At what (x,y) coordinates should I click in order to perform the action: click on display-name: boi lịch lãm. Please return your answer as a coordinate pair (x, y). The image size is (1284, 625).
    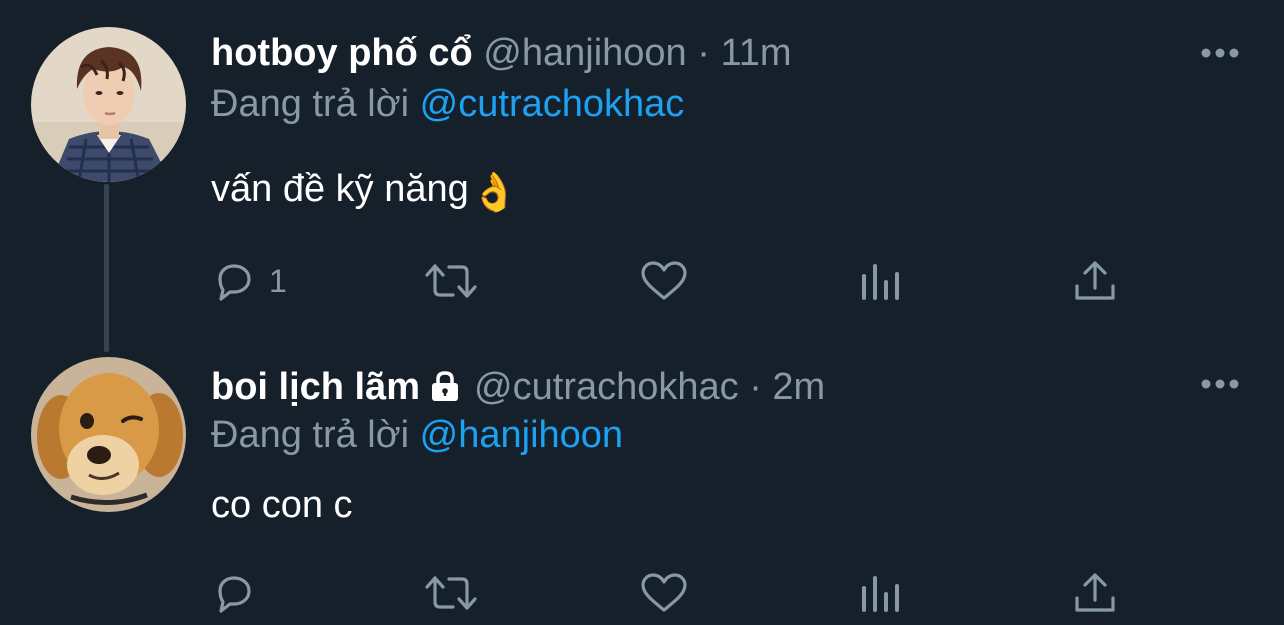
    Looking at the image, I should click on (315, 387).